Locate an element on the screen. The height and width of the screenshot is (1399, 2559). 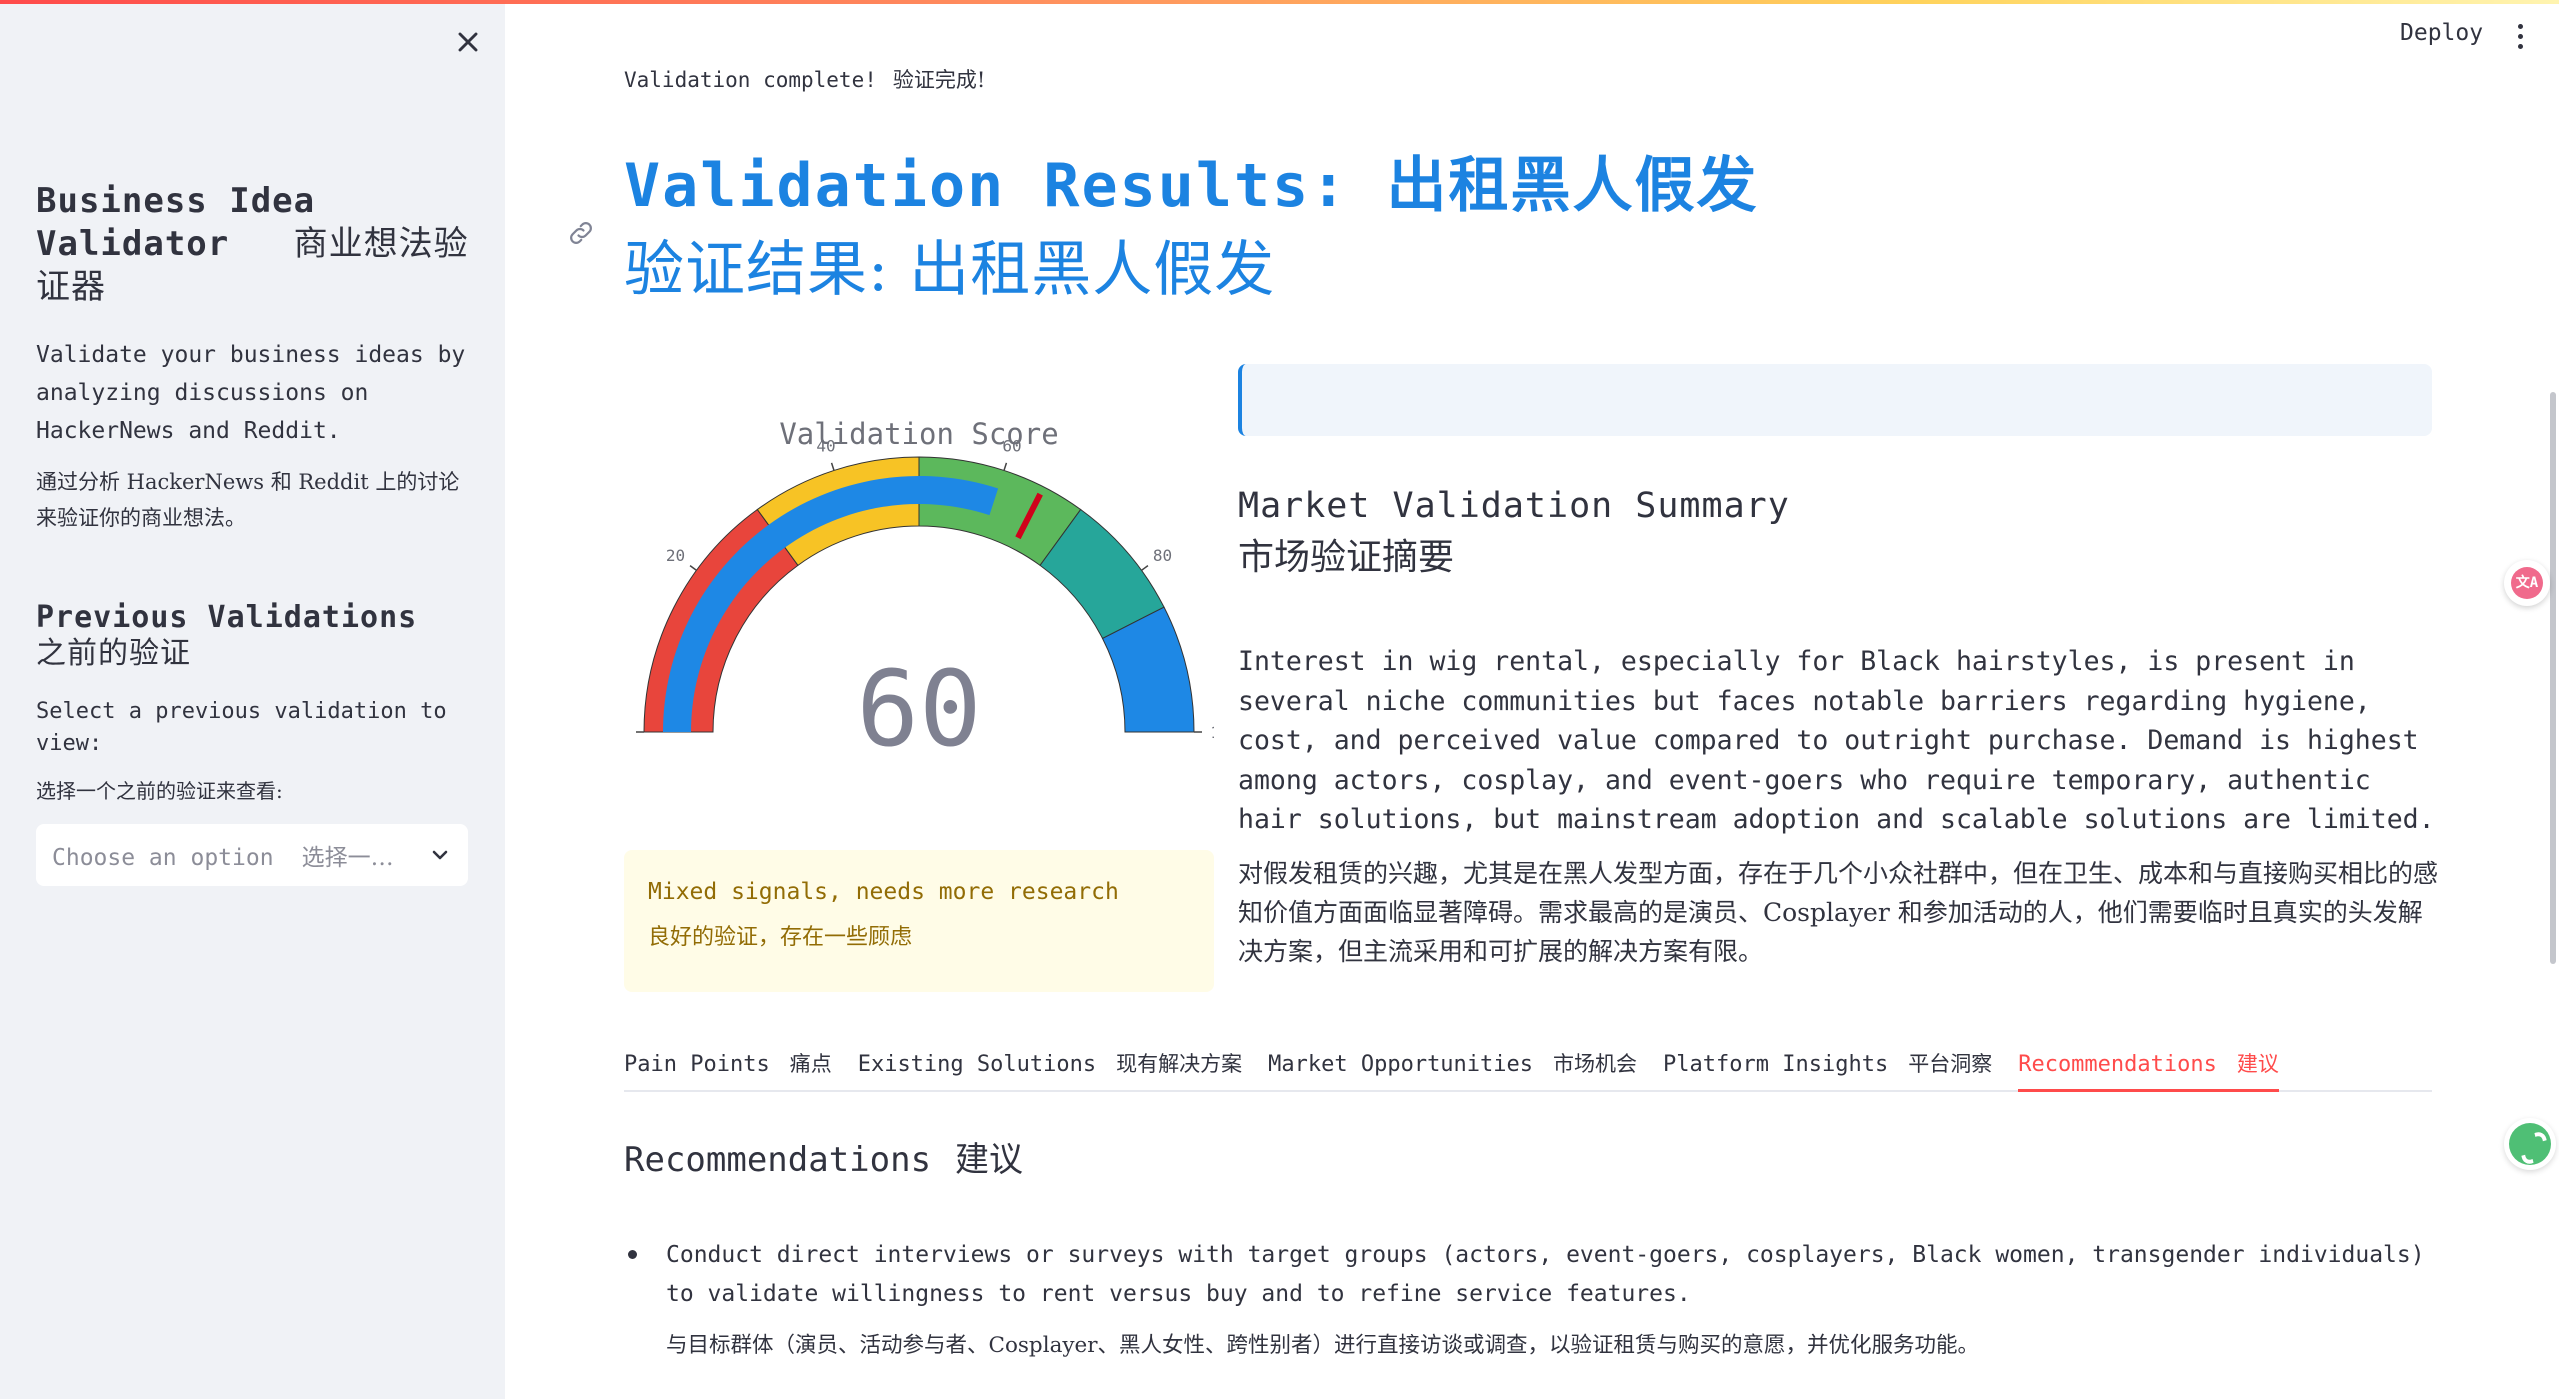
sidebar-title: Business Idea Validator 商业想法验证器 is located at coordinates (256, 244).